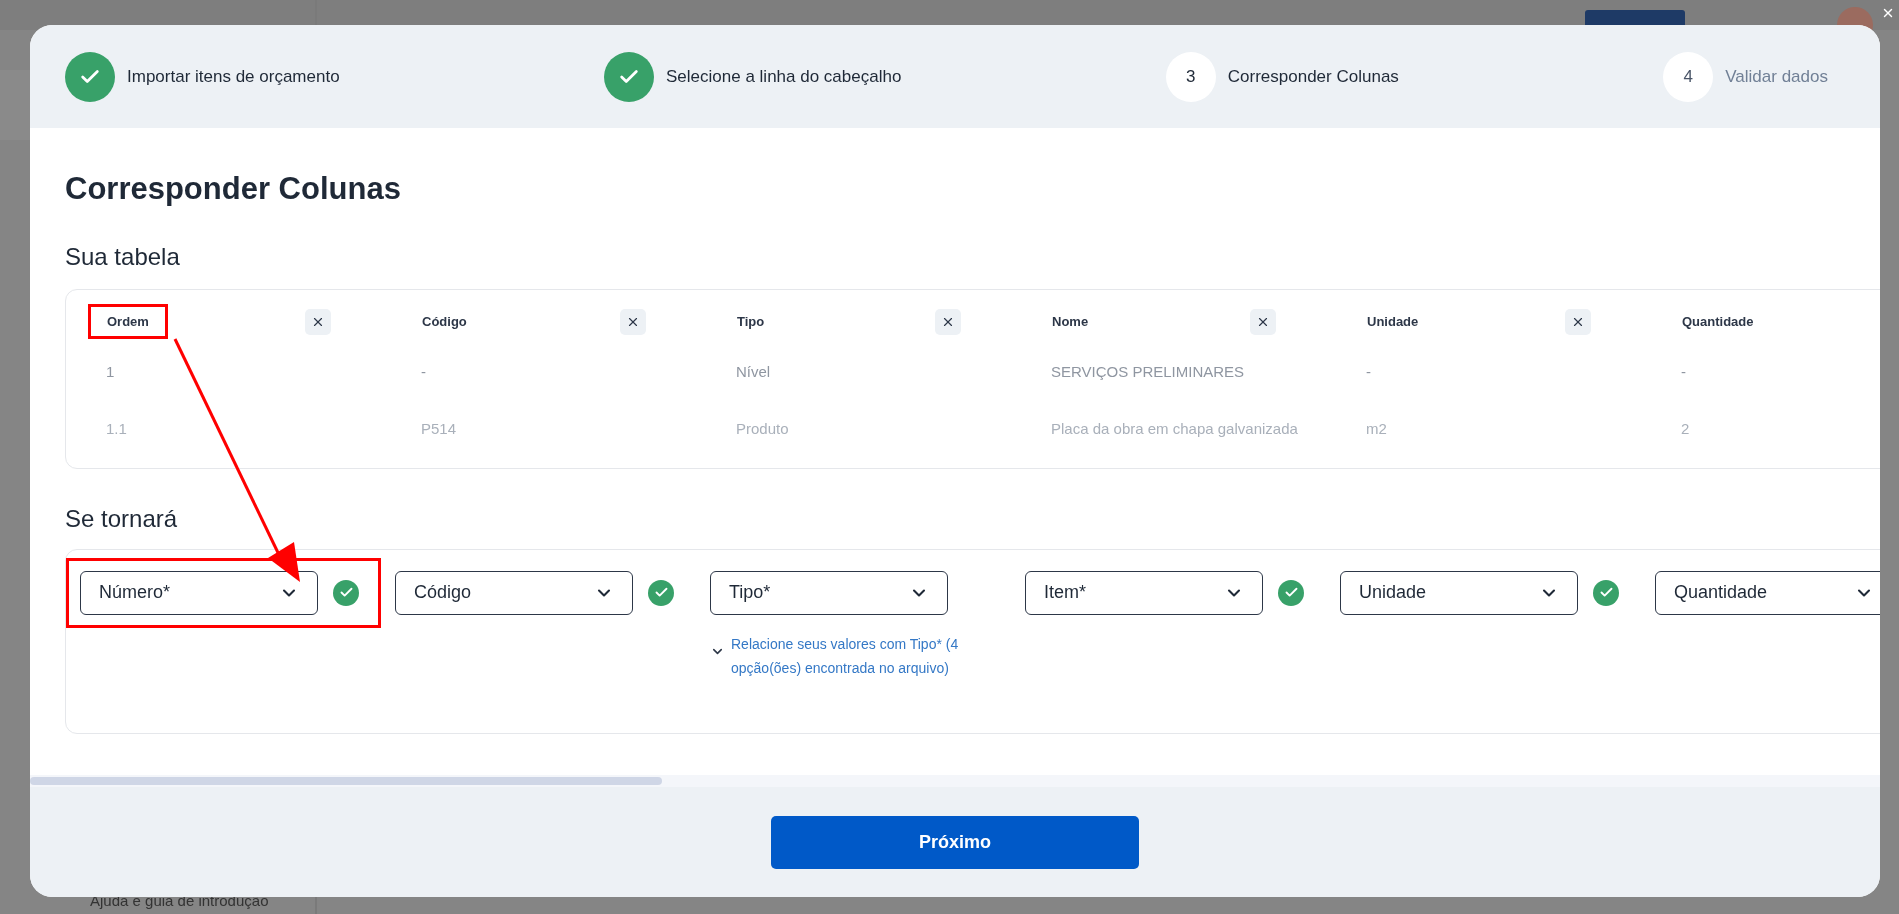 Image resolution: width=1899 pixels, height=914 pixels. I want to click on column-select: Unidade, so click(1459, 592).